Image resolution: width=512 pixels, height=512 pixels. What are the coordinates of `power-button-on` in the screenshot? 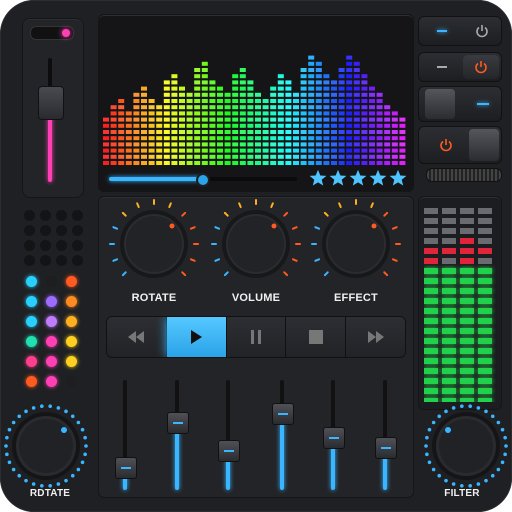 It's located at (481, 67).